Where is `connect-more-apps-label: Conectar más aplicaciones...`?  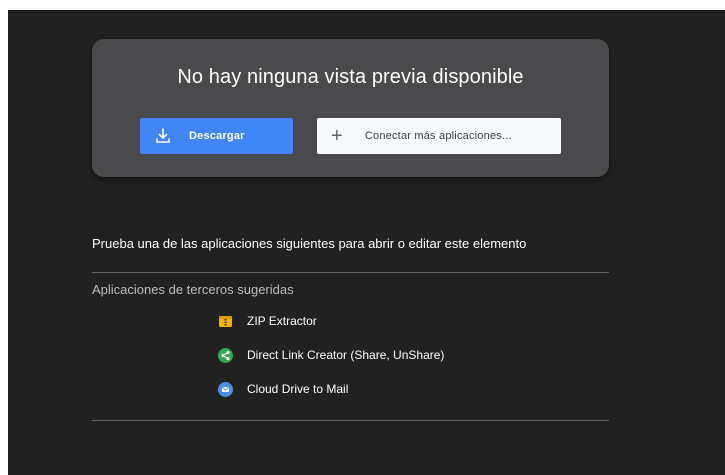 connect-more-apps-label: Conectar más aplicaciones... is located at coordinates (438, 136).